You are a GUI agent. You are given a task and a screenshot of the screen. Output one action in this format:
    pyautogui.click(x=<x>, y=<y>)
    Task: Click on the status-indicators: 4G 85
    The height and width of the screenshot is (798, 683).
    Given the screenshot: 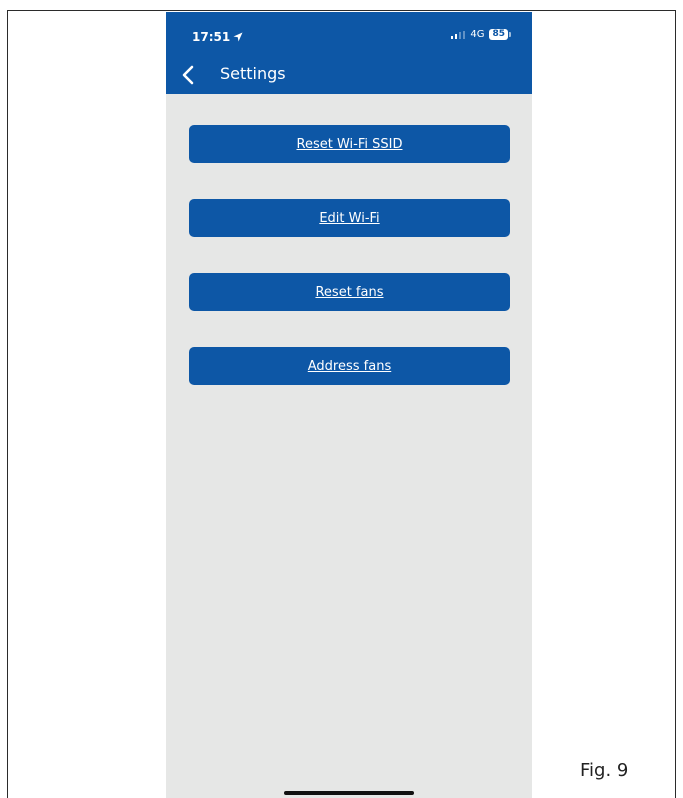 What is the action you would take?
    pyautogui.click(x=481, y=34)
    